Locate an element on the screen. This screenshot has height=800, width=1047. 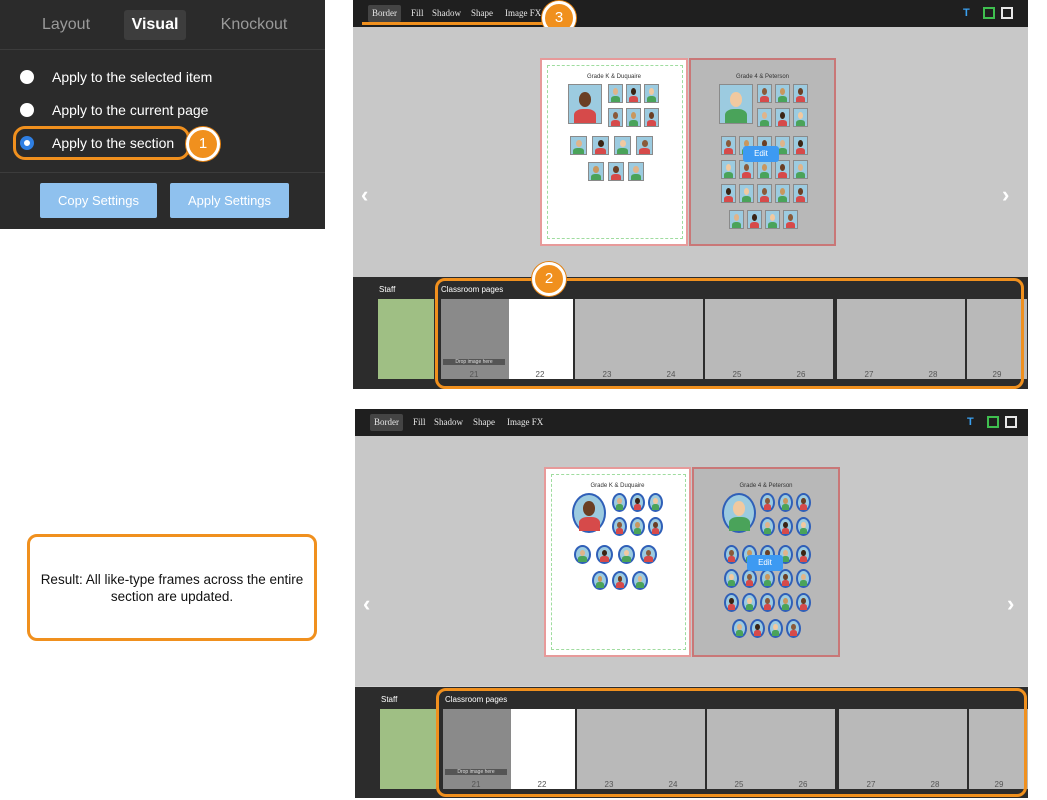
copy-settings-button: Copy Settings is located at coordinates (98, 200).